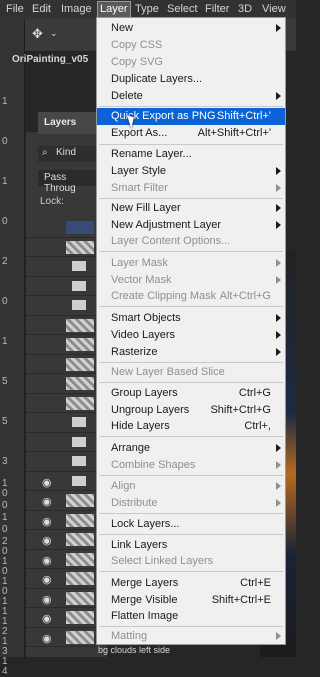 The height and width of the screenshot is (677, 320). What do you see at coordinates (191, 636) in the screenshot?
I see `menu-item-matting: Matting` at bounding box center [191, 636].